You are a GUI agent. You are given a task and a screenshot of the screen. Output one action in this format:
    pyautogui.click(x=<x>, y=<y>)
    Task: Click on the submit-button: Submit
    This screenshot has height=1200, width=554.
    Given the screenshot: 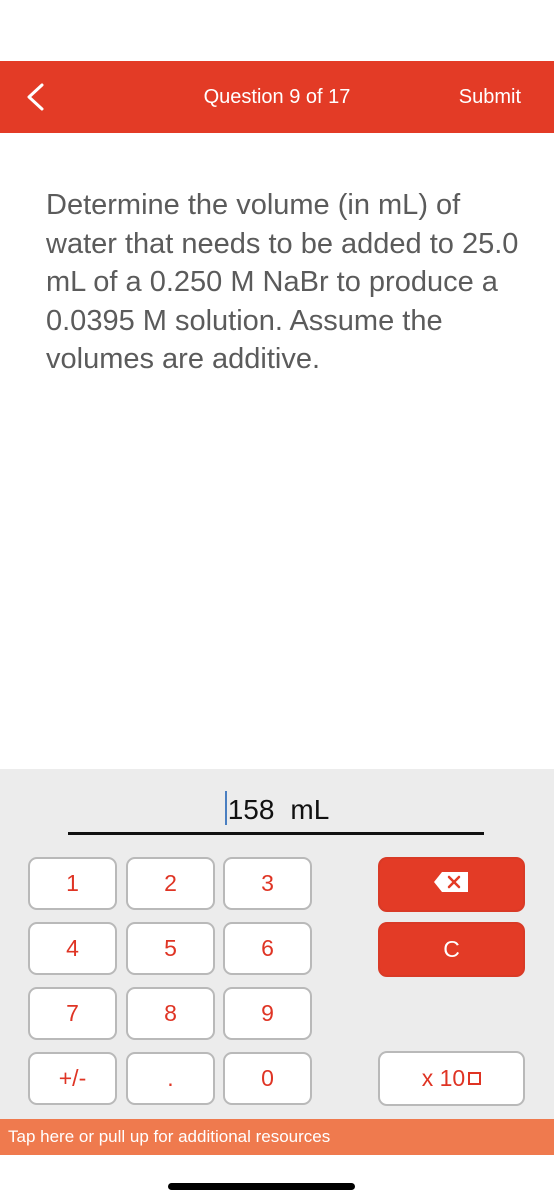 What is the action you would take?
    pyautogui.click(x=490, y=97)
    